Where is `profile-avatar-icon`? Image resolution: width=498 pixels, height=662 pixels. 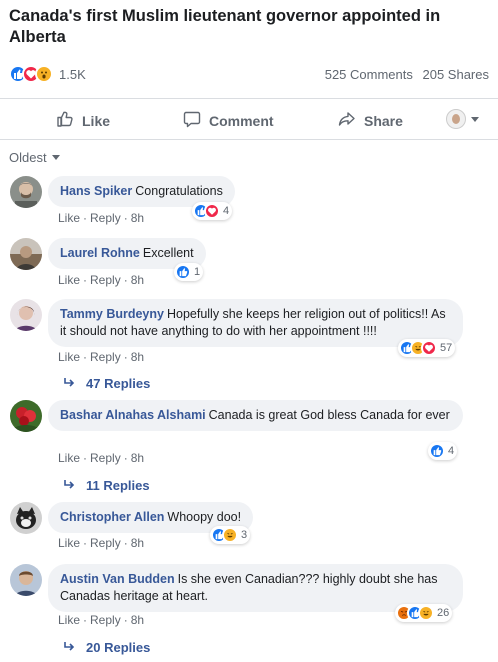
profile-avatar-icon is located at coordinates (456, 119).